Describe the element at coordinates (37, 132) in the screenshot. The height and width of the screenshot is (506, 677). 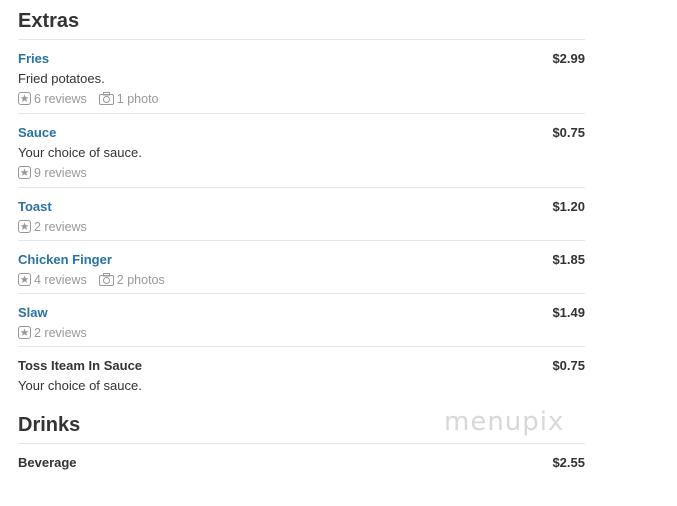
I see `item-name-link: Sauce` at that location.